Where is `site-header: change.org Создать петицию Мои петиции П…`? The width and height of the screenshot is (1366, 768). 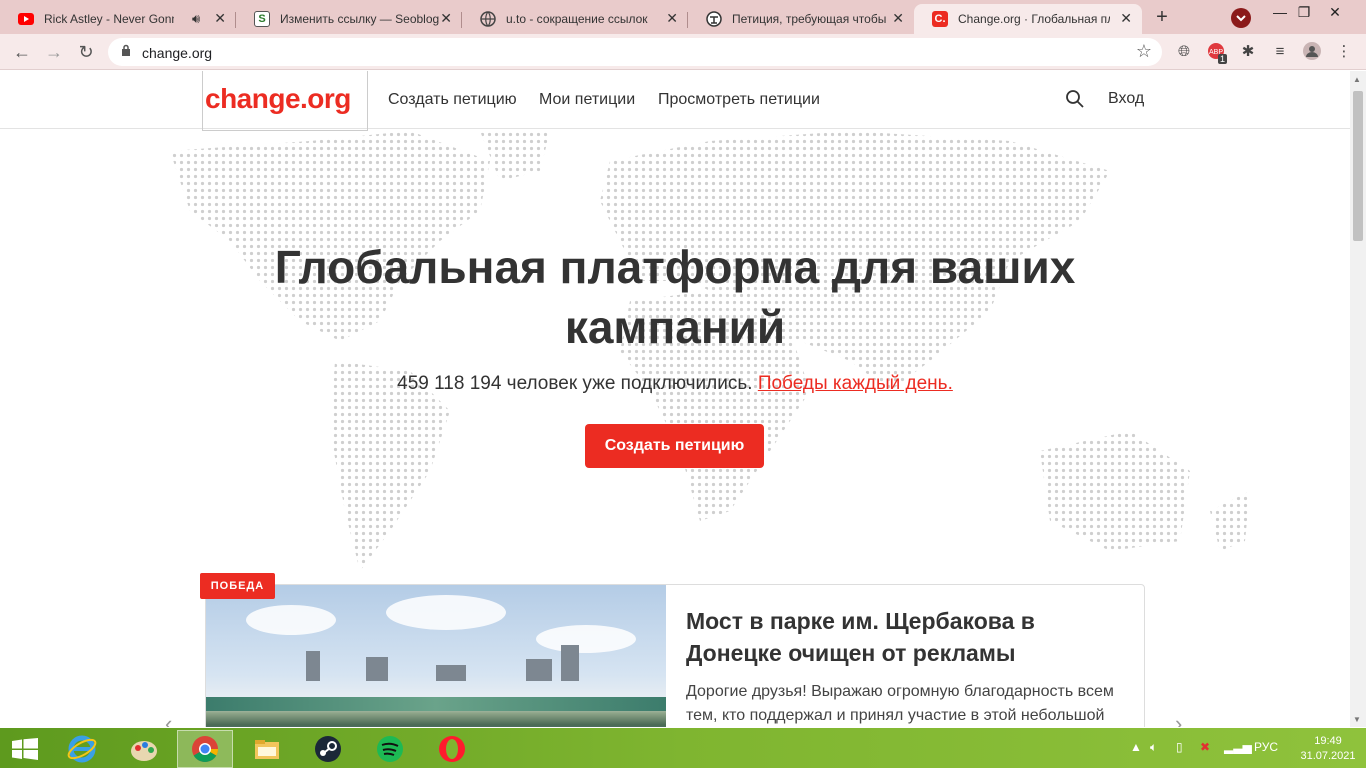
site-header: change.org Создать петицию Мои петиции П… is located at coordinates (675, 101).